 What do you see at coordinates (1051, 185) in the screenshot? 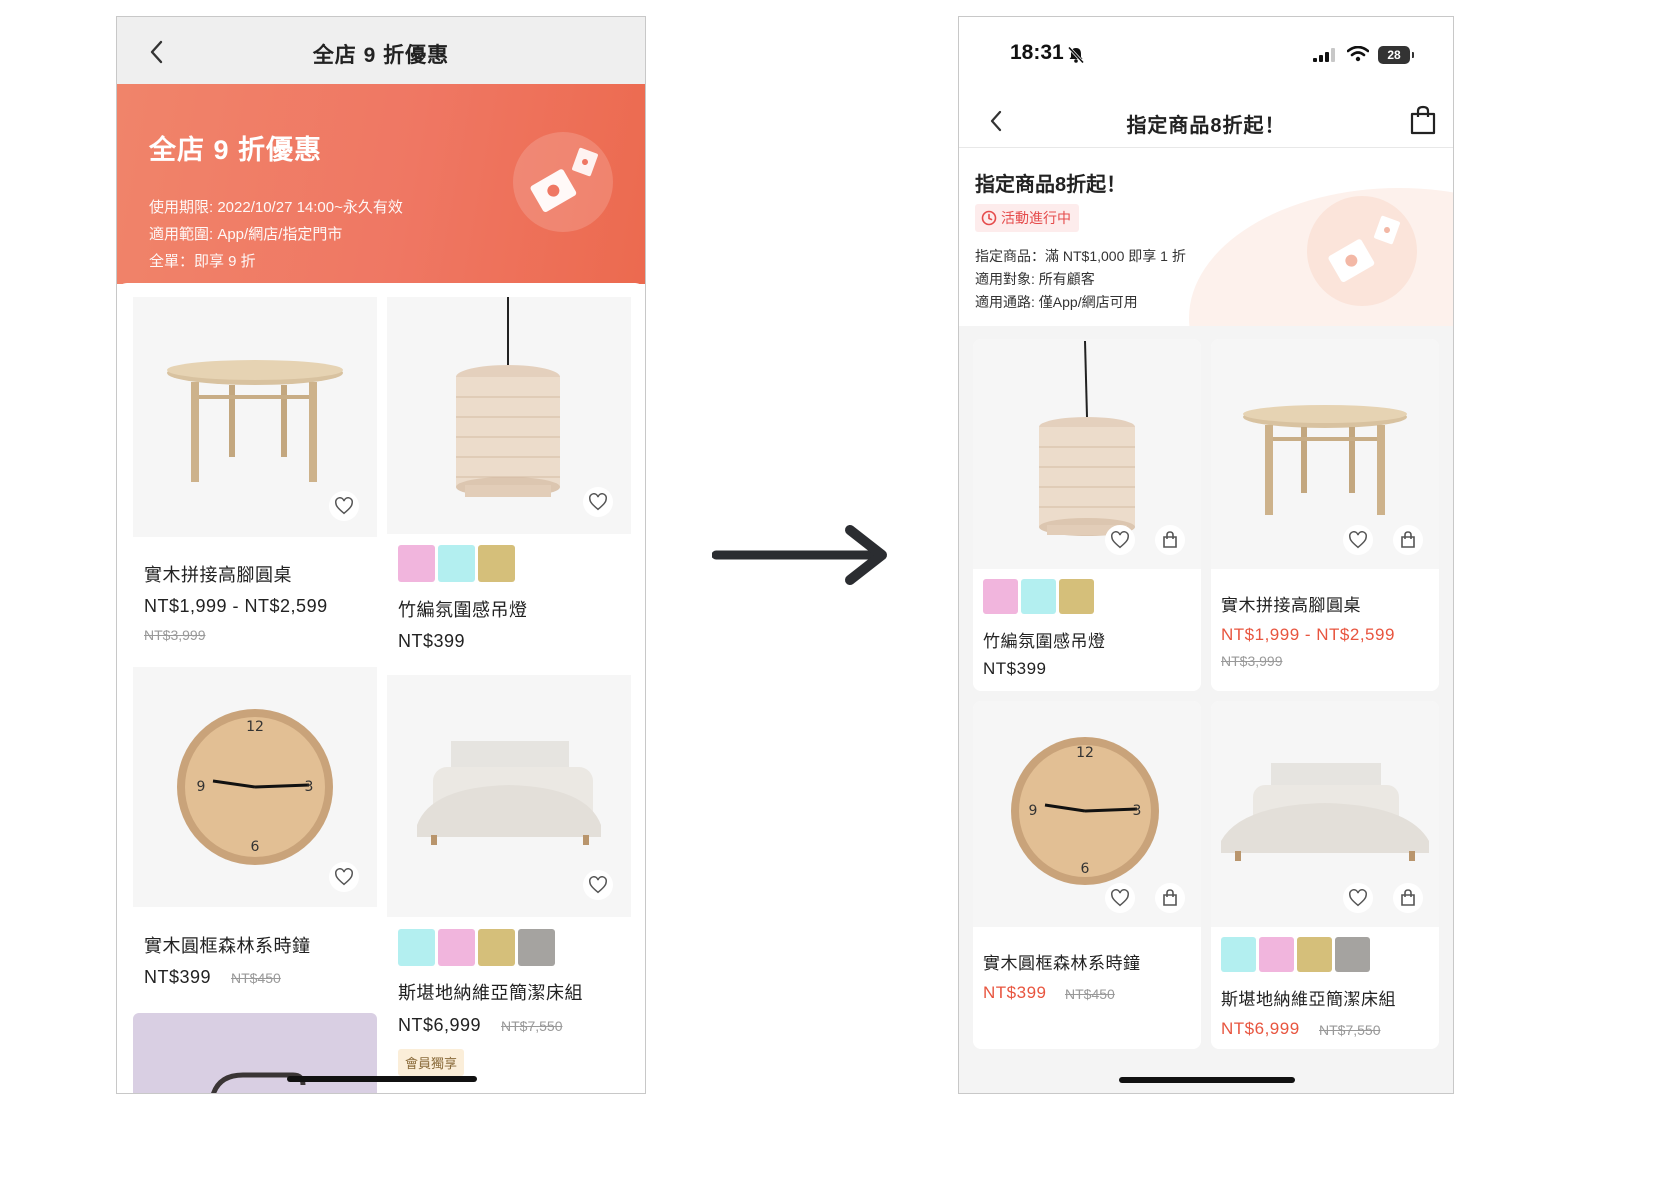
I see `campaign-title: 指定商品8折起！` at bounding box center [1051, 185].